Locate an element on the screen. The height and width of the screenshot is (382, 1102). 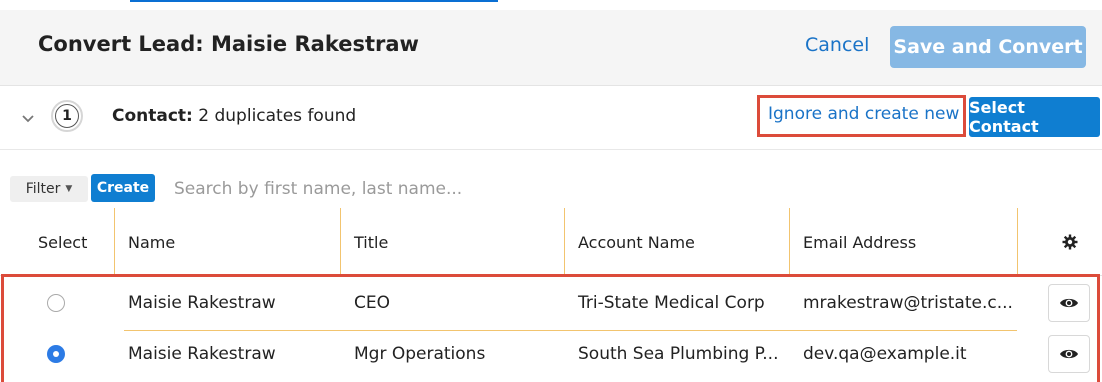
contact-duplicates-text: Contact: 2 duplicates found is located at coordinates (234, 116).